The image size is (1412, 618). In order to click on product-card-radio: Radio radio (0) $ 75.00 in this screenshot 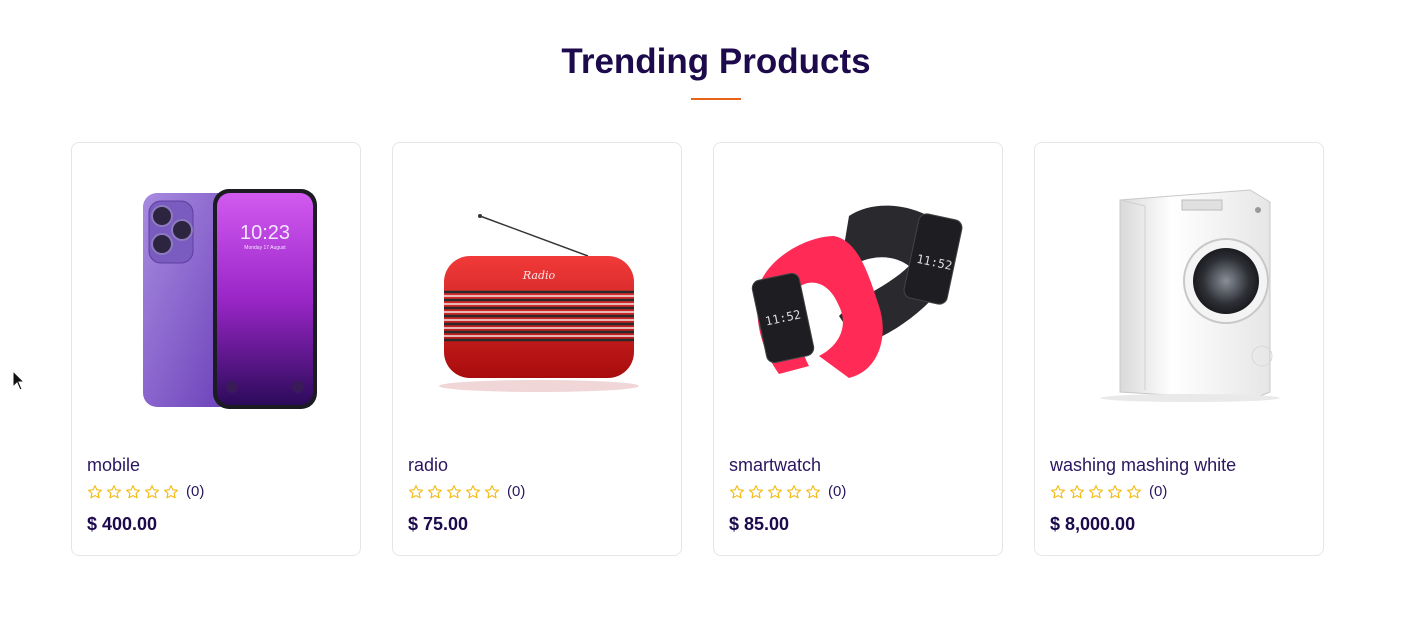, I will do `click(537, 349)`.